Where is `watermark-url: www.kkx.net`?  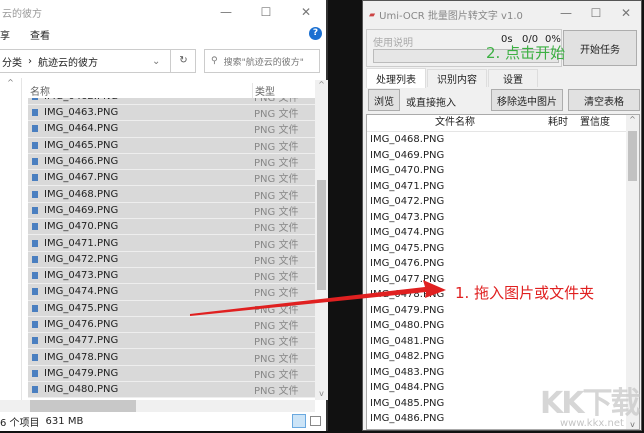
watermark-url: www.kkx.net is located at coordinates (592, 423).